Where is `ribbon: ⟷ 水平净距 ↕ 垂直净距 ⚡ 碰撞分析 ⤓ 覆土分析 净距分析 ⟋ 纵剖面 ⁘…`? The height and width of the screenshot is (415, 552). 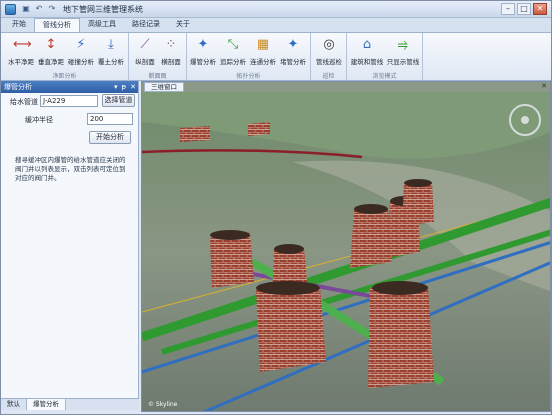
ribbon: ⟷ 水平净距 ↕ 垂直净距 ⚡ 碰撞分析 ⤓ 覆土分析 净距分析 ⟋ 纵剖面 ⁘… is located at coordinates (276, 56).